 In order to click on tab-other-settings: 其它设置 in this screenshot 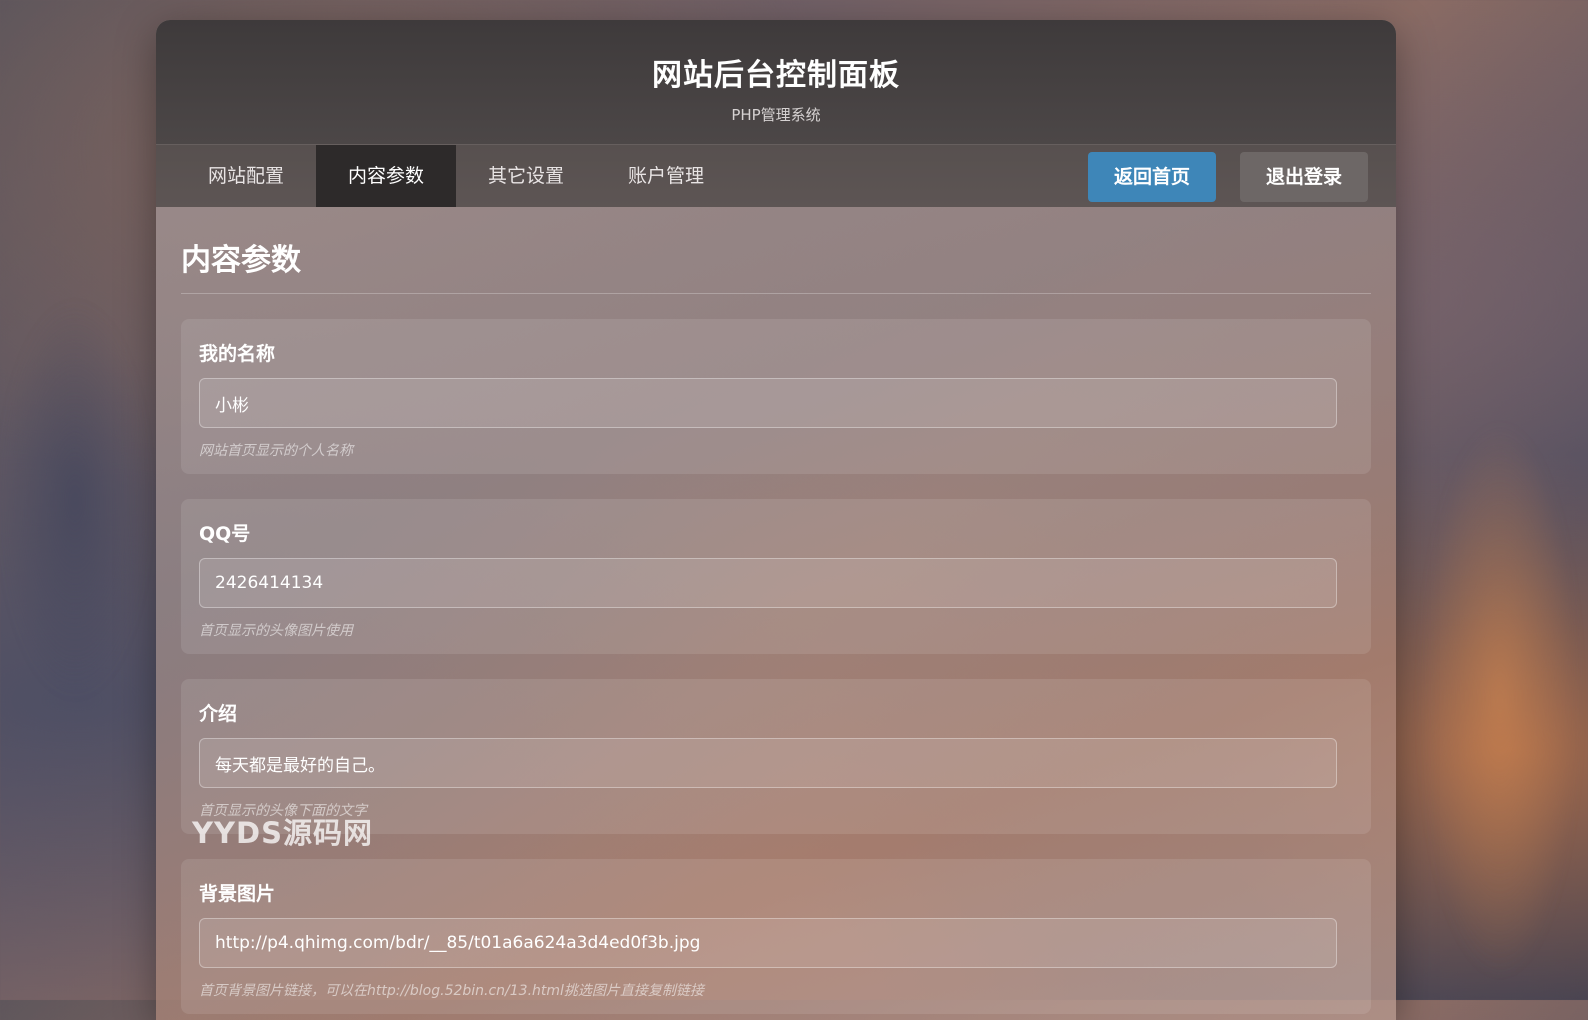, I will do `click(526, 176)`.